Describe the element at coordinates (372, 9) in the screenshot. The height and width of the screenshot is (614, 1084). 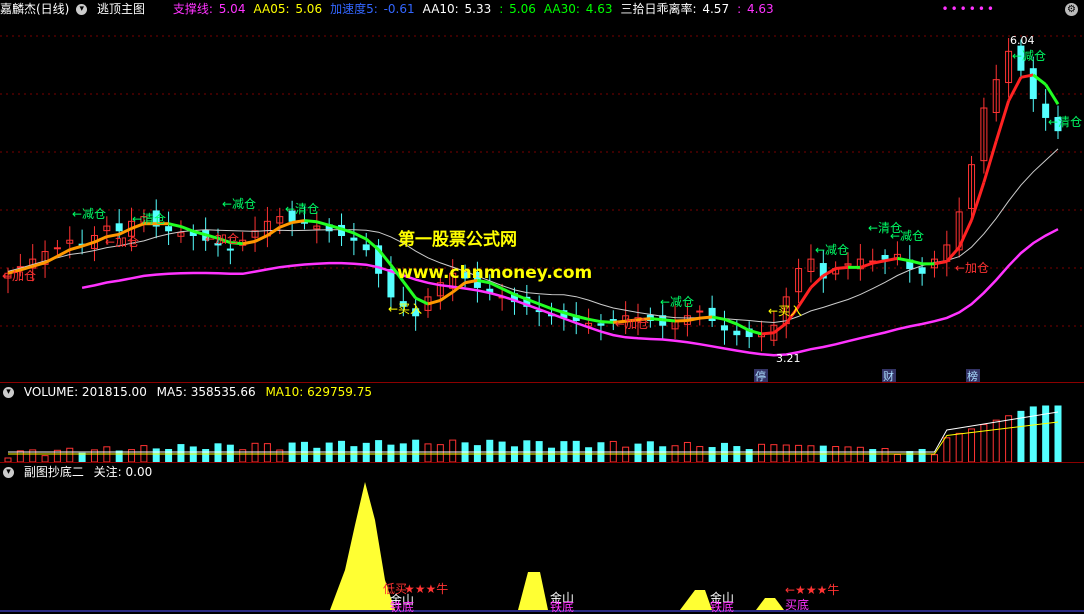
I see `indicator-2: 加速度5: -0.61` at that location.